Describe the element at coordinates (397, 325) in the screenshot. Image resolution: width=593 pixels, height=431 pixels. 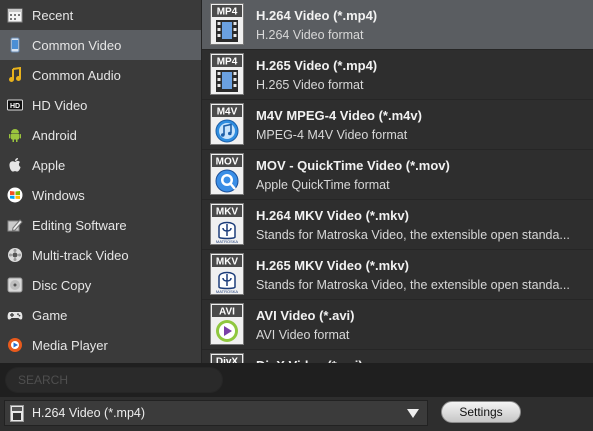
I see `format-item: AVI AVI Video (*.avi) AVI Video format` at that location.